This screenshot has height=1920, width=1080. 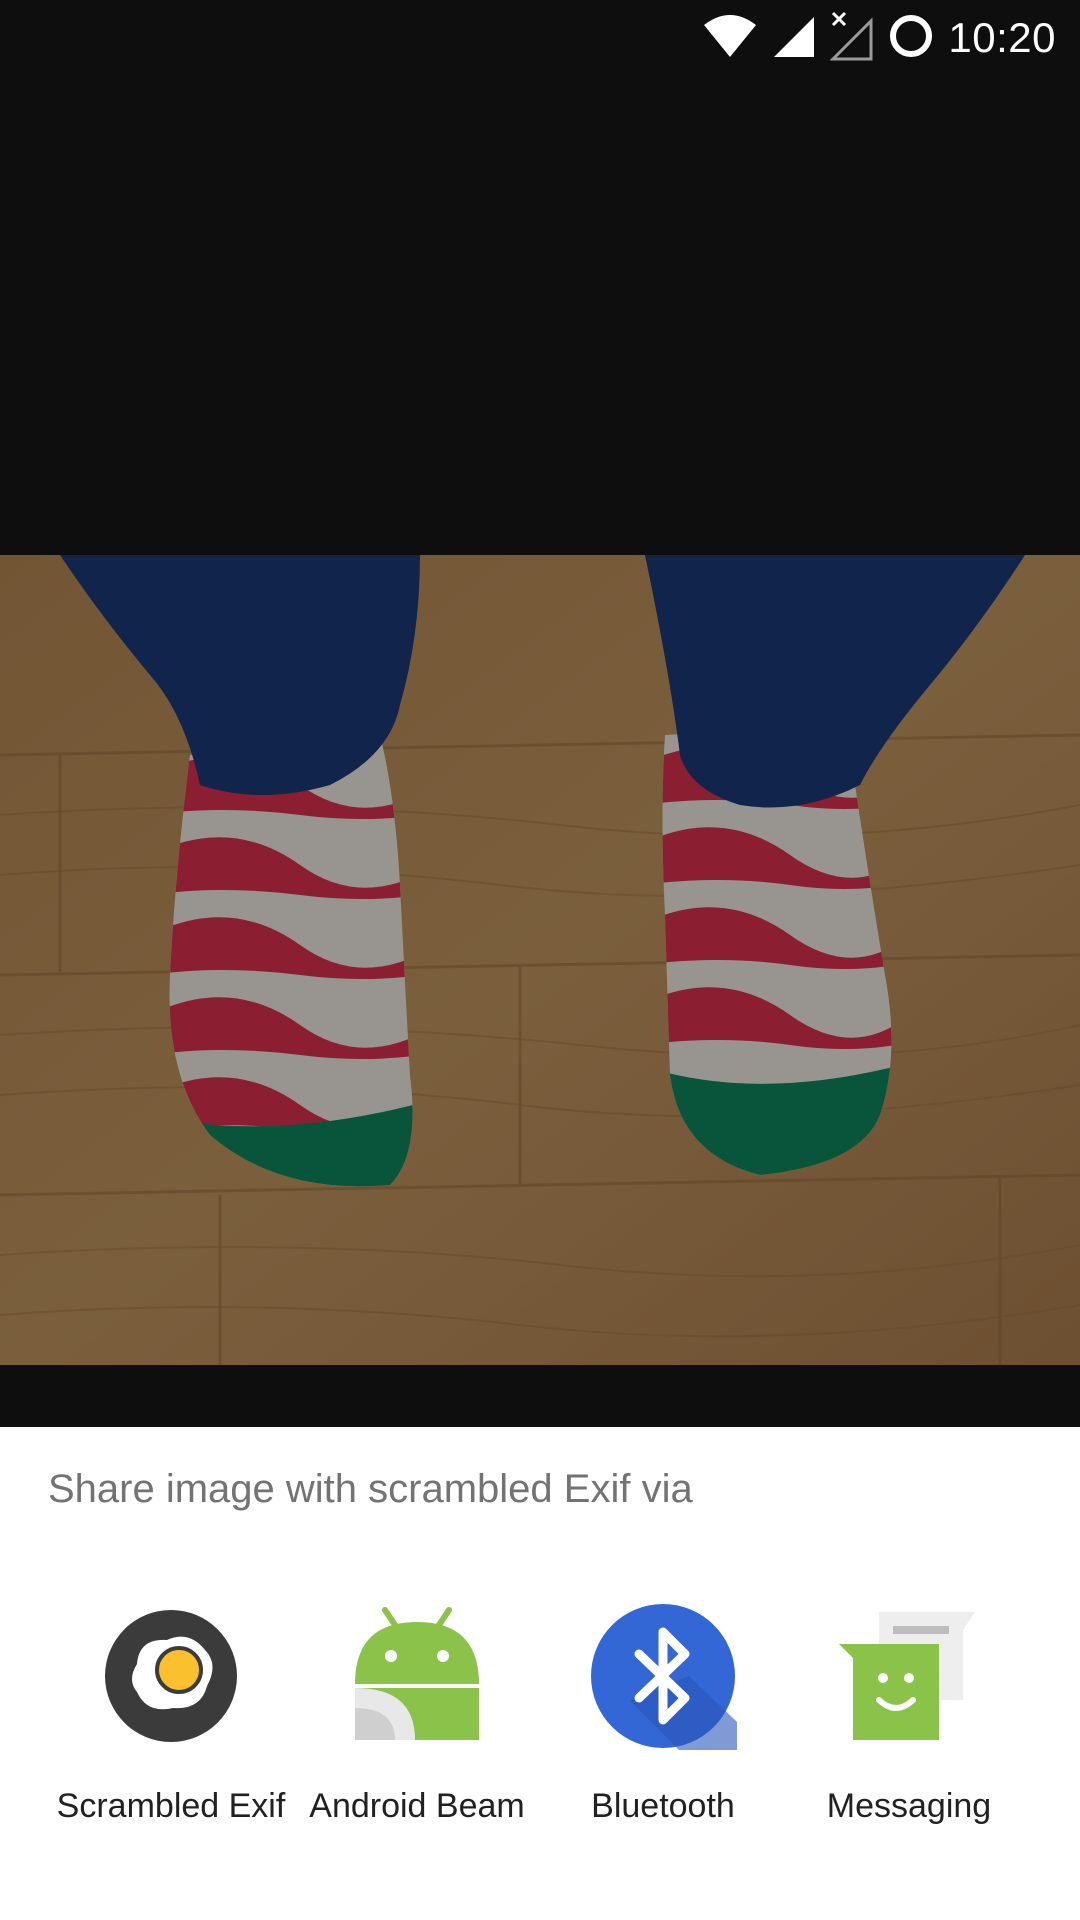 I want to click on share-target-bluetooth: Bluetooth, so click(x=663, y=1732).